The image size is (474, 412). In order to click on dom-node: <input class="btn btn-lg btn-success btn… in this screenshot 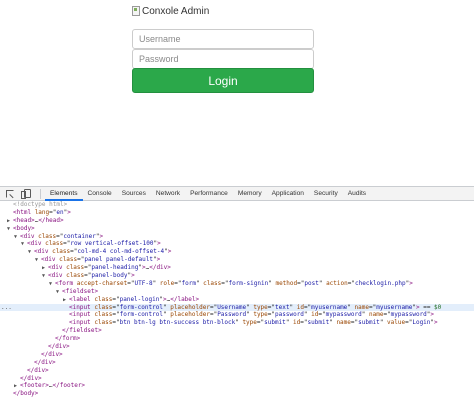, I will do `click(237, 323)`.